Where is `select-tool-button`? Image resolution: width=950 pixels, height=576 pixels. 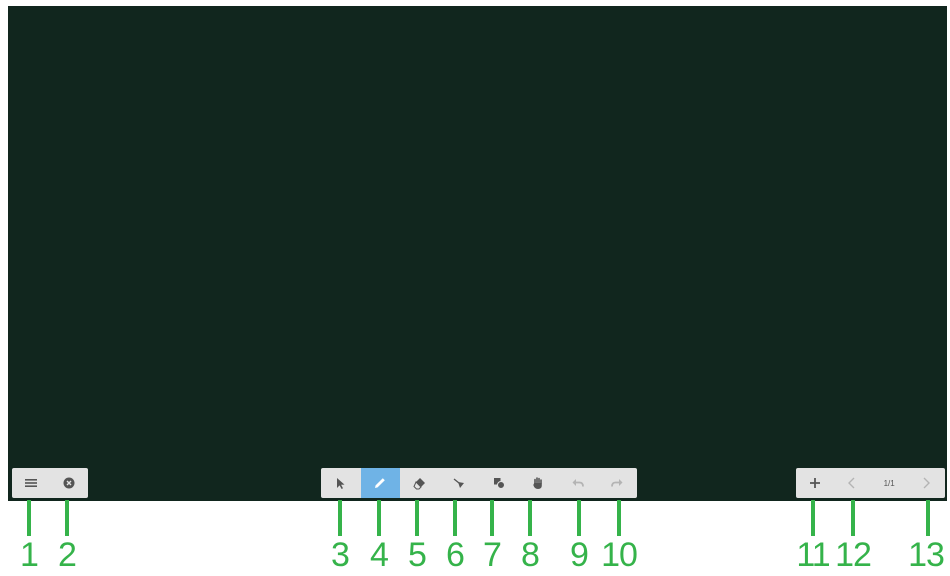 select-tool-button is located at coordinates (341, 483).